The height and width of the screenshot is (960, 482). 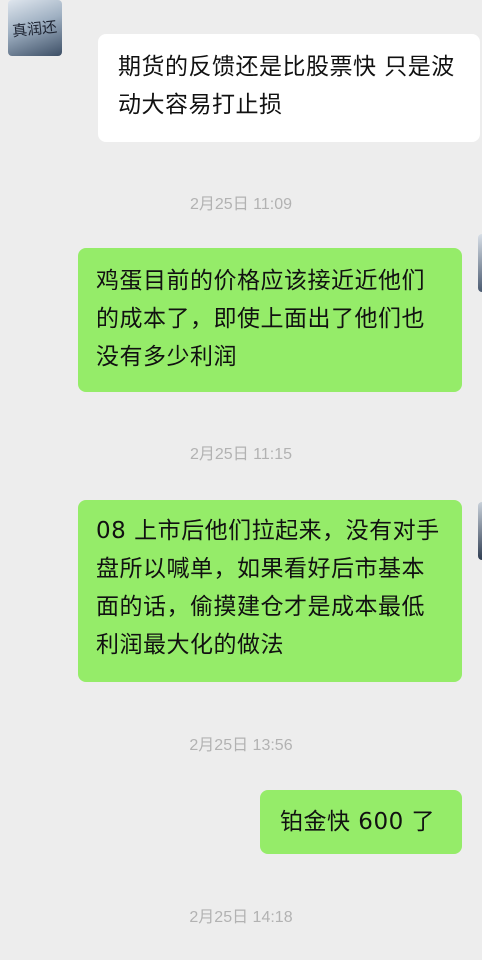 What do you see at coordinates (286, 86) in the screenshot?
I see `message-text: 期货的反馈还是比股票快 只是波动大容易打止损` at bounding box center [286, 86].